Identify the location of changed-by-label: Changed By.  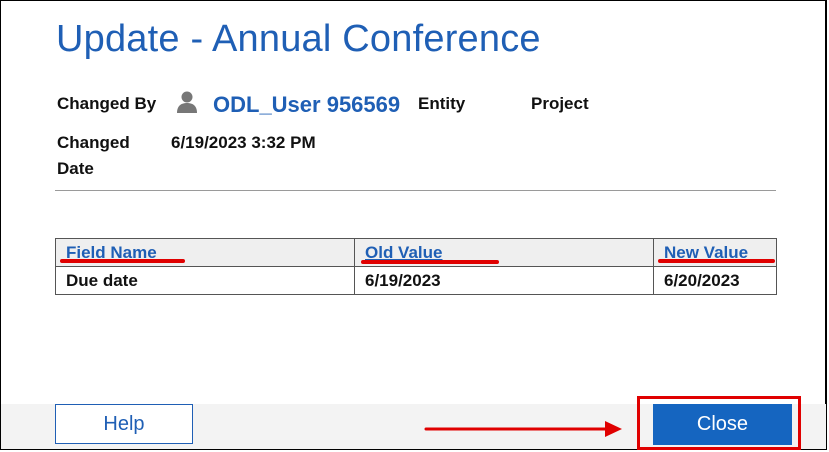
(107, 103).